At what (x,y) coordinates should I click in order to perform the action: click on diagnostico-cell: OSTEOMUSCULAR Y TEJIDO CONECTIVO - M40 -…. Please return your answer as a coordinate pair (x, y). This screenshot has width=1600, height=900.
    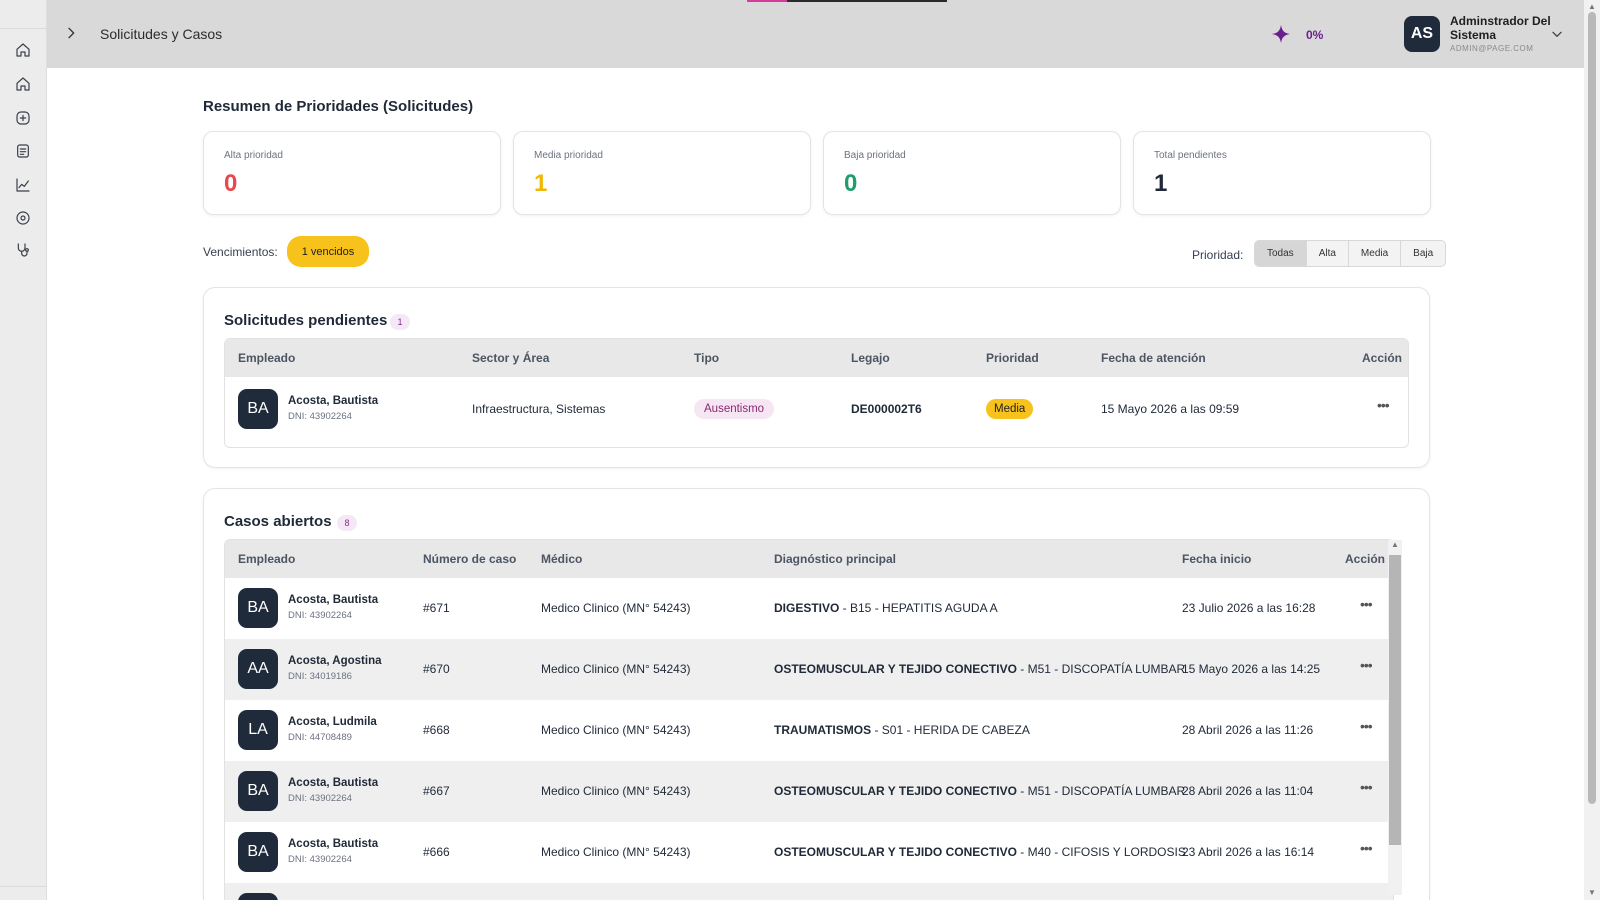
    Looking at the image, I should click on (980, 852).